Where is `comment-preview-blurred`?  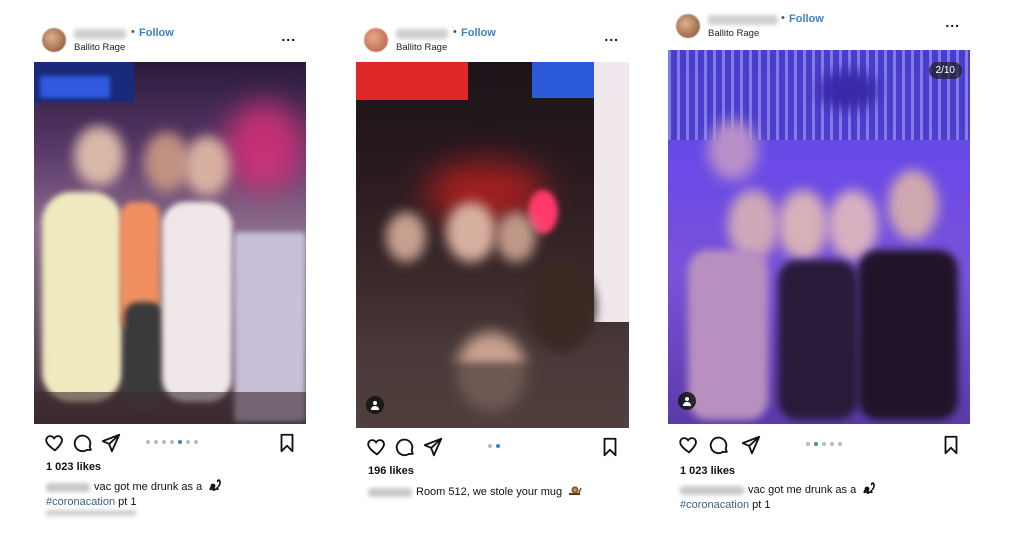
comment-preview-blurred is located at coordinates (91, 513).